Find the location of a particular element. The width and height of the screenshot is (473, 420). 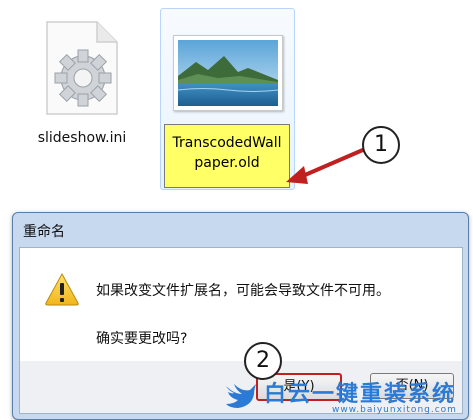

dialog-title: 重命名 is located at coordinates (44, 232).